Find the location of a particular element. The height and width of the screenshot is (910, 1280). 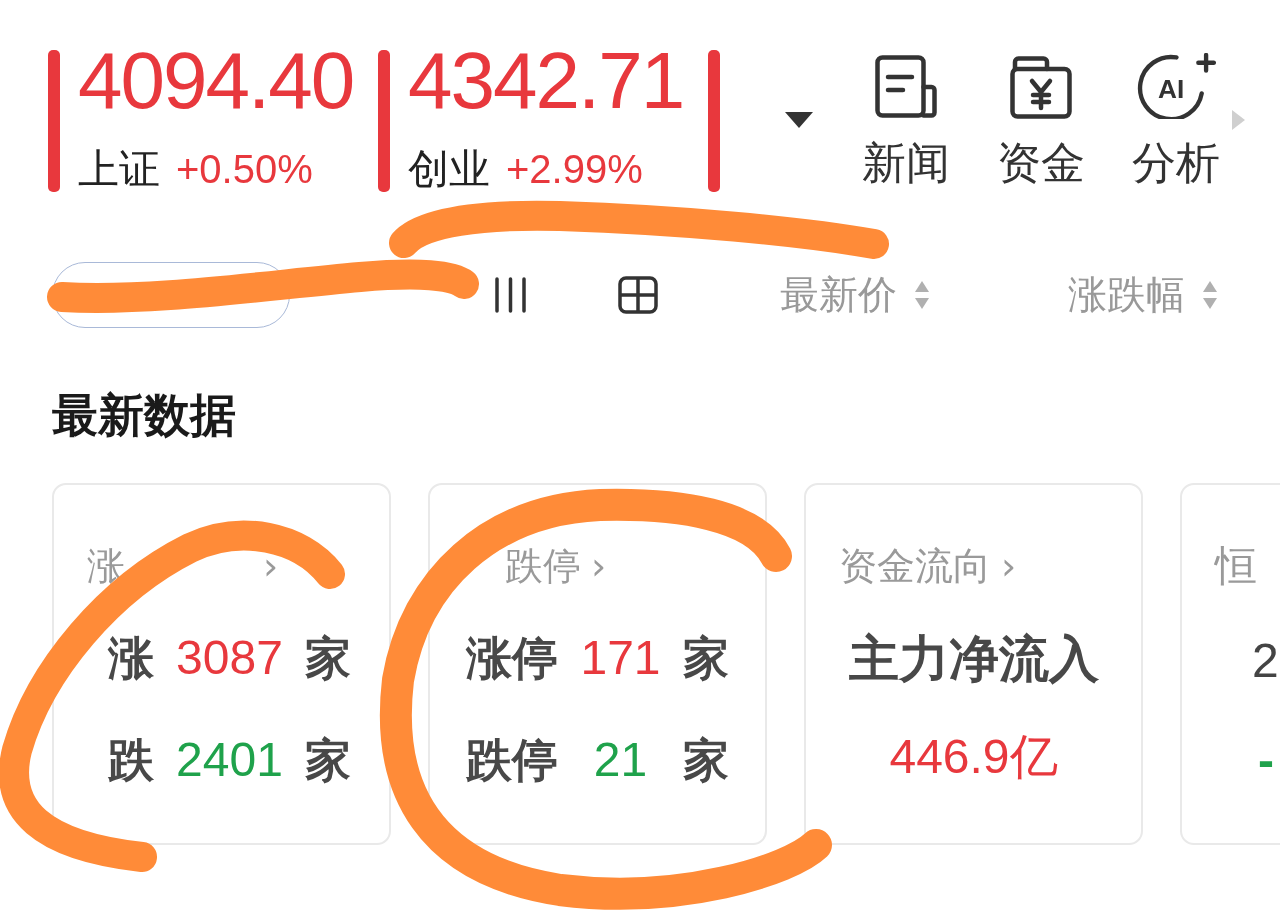

dropdown-caret-icon is located at coordinates (799, 120).